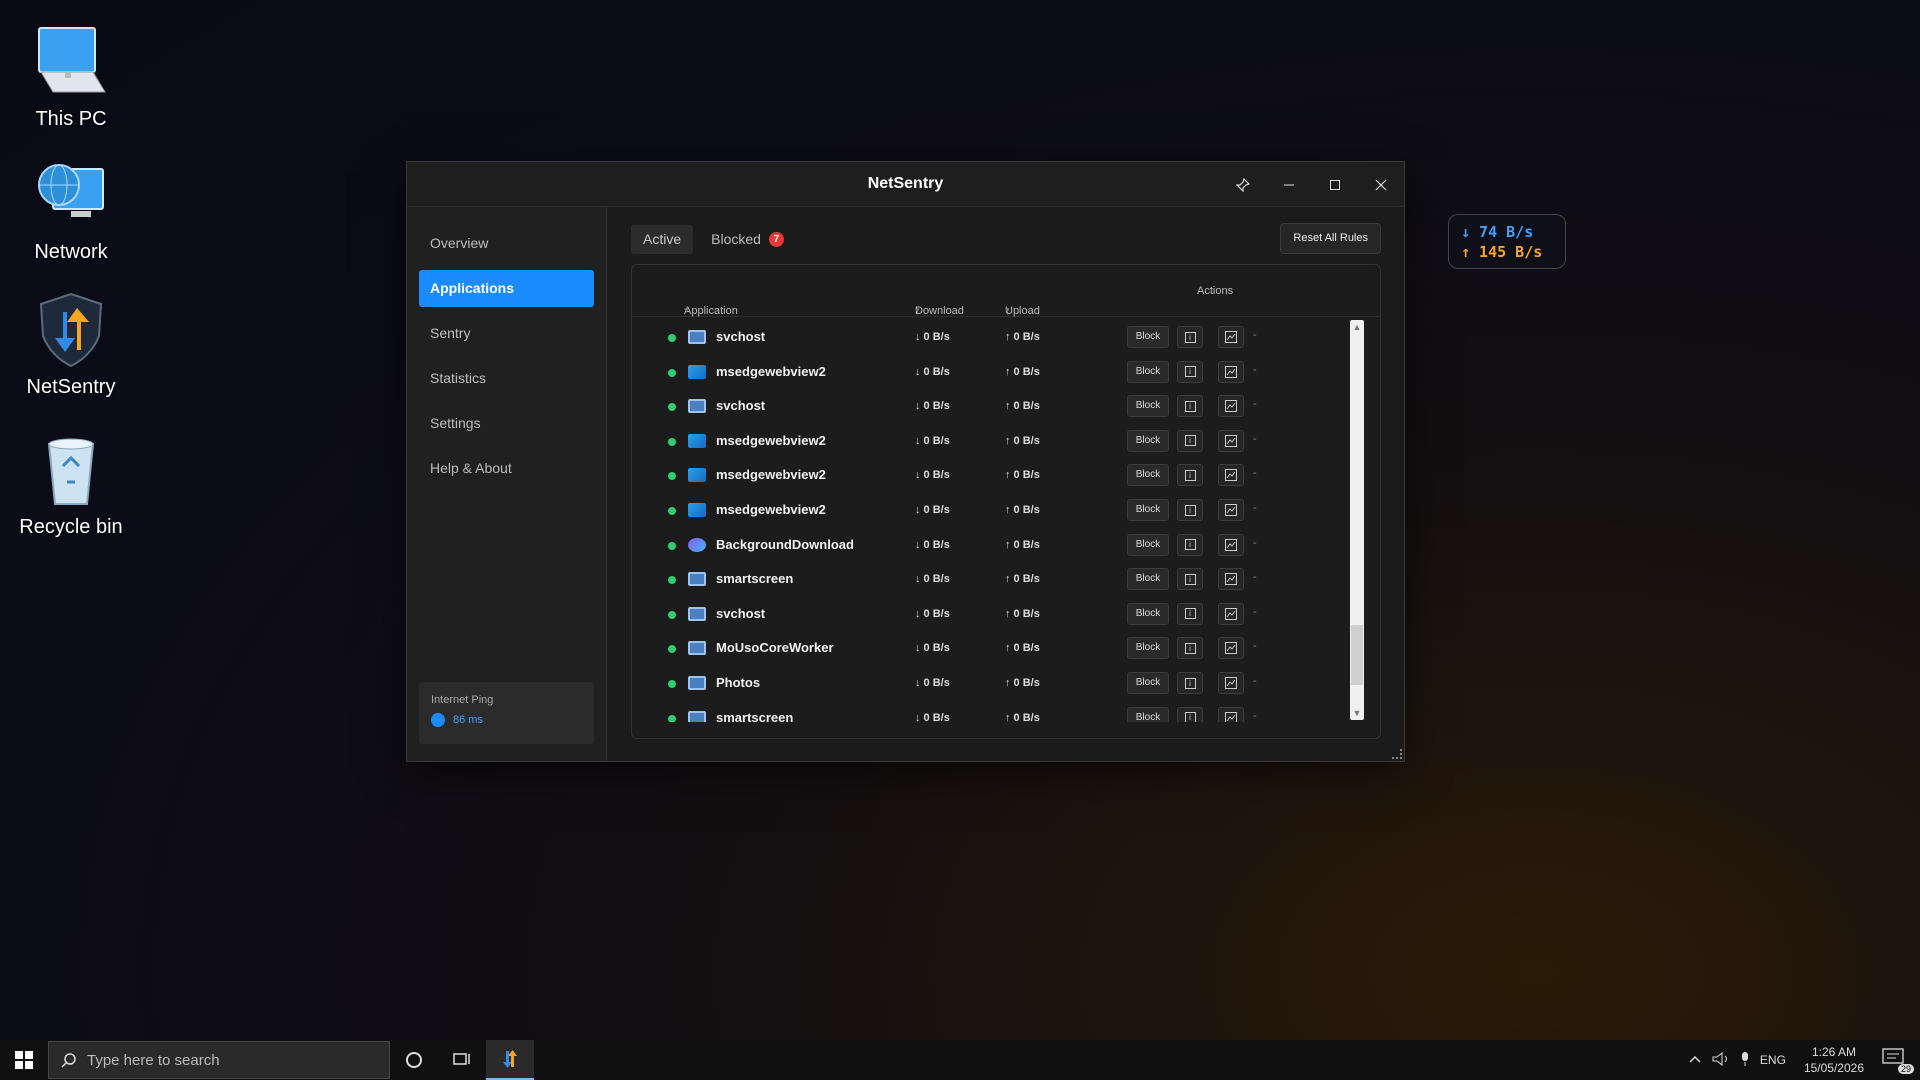  I want to click on microphone-icon, so click(1745, 1060).